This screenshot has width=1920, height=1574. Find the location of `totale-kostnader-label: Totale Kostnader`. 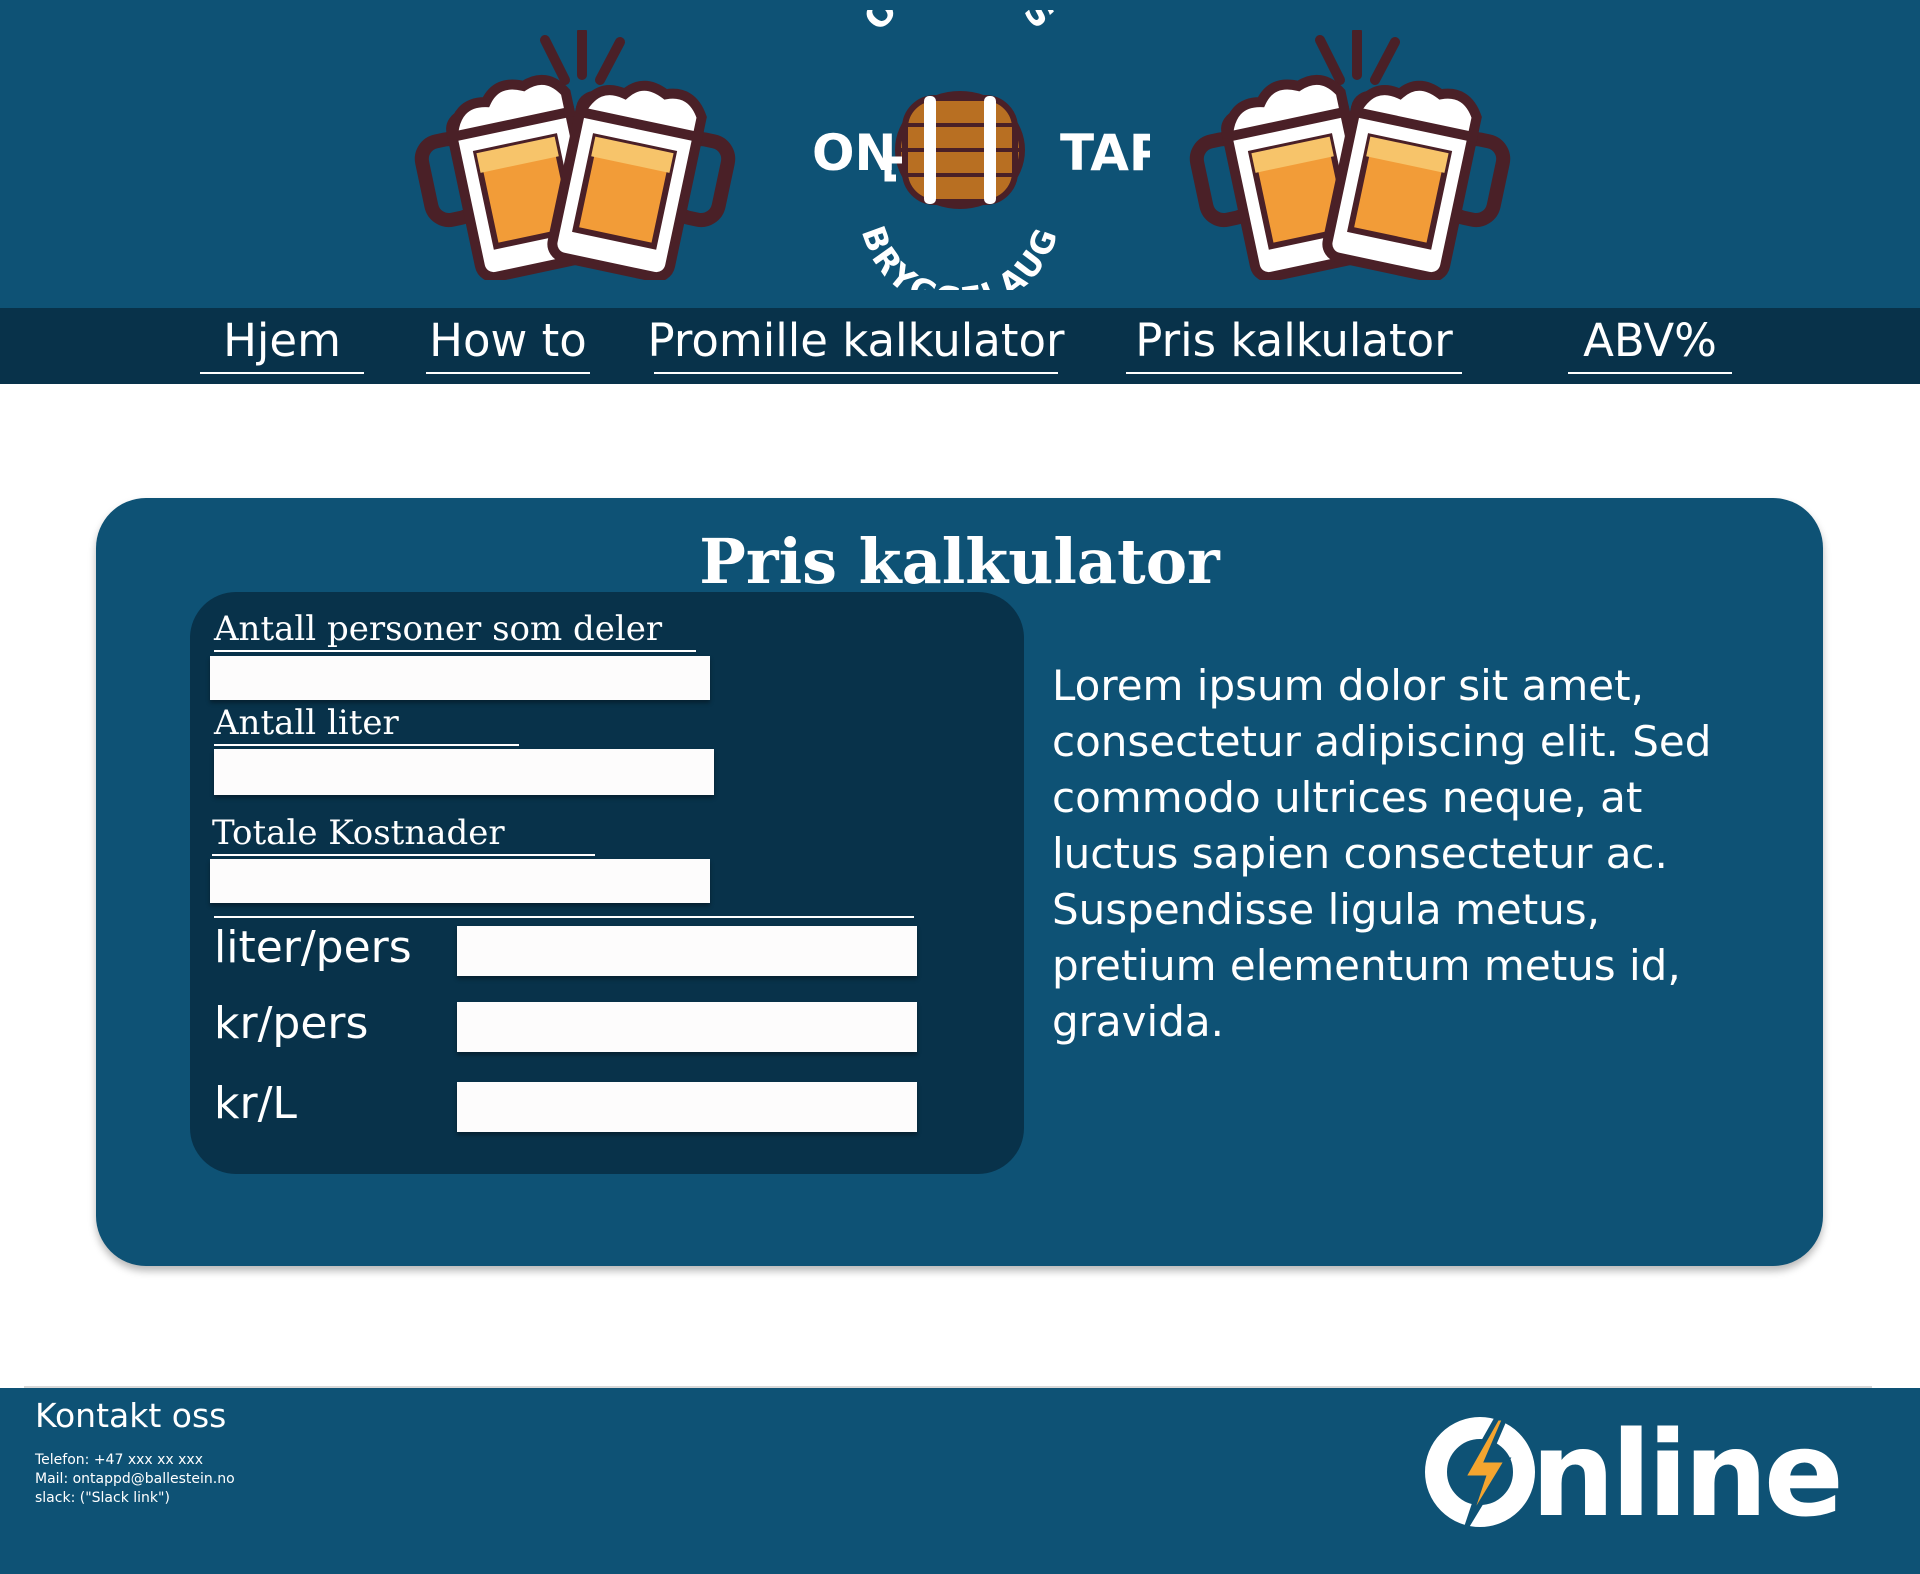

totale-kostnader-label: Totale Kostnader is located at coordinates (403, 834).